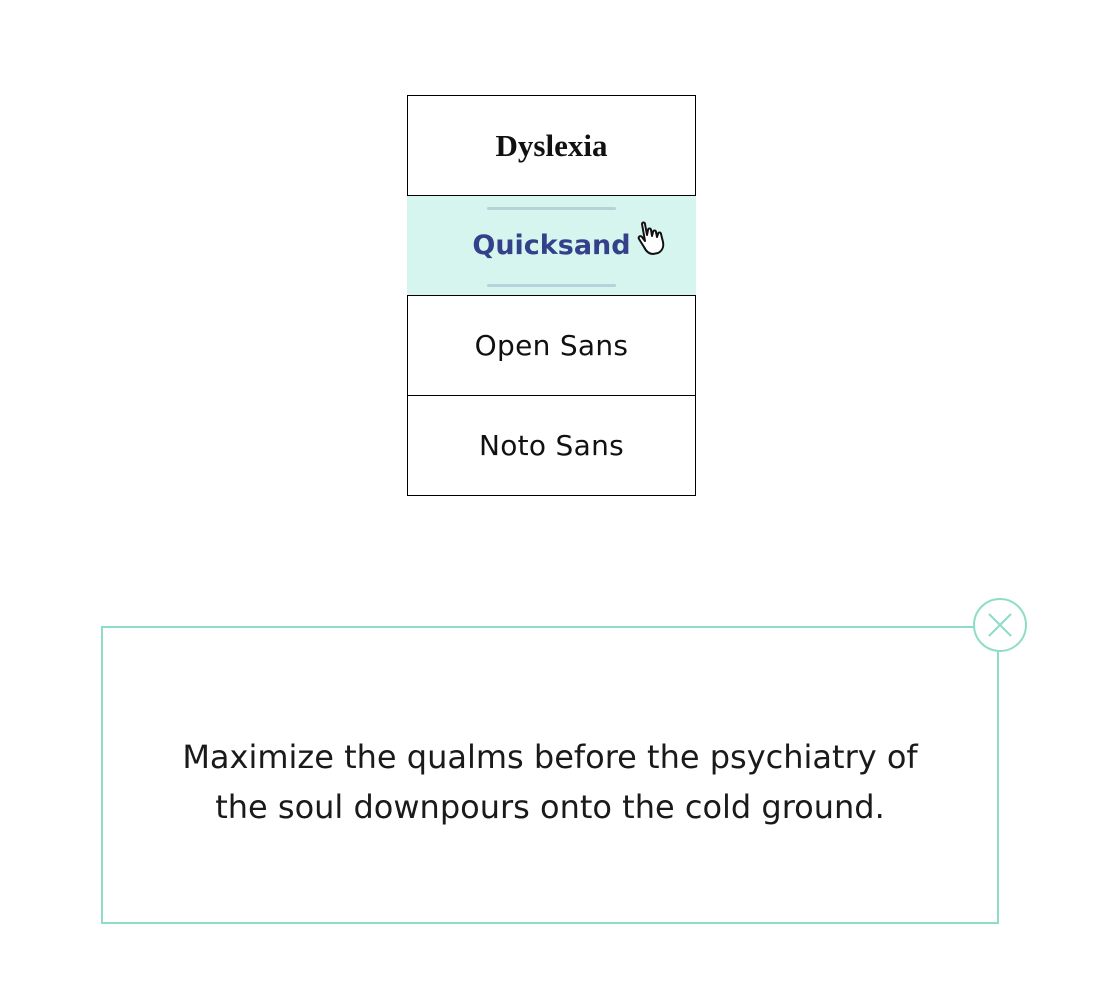  I want to click on font-option-label: Quicksand, so click(551, 245).